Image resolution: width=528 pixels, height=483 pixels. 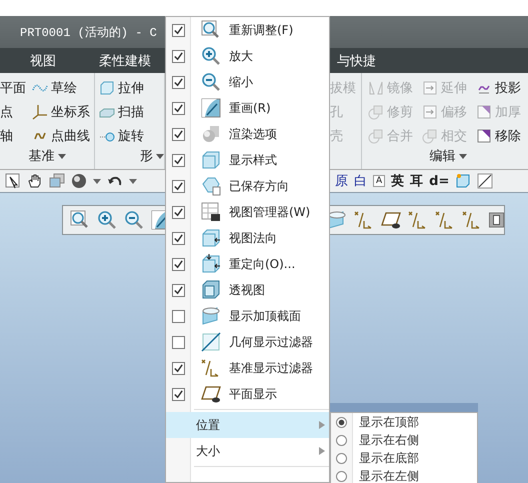 I want to click on menu-item: 重画(R), so click(x=247, y=108).